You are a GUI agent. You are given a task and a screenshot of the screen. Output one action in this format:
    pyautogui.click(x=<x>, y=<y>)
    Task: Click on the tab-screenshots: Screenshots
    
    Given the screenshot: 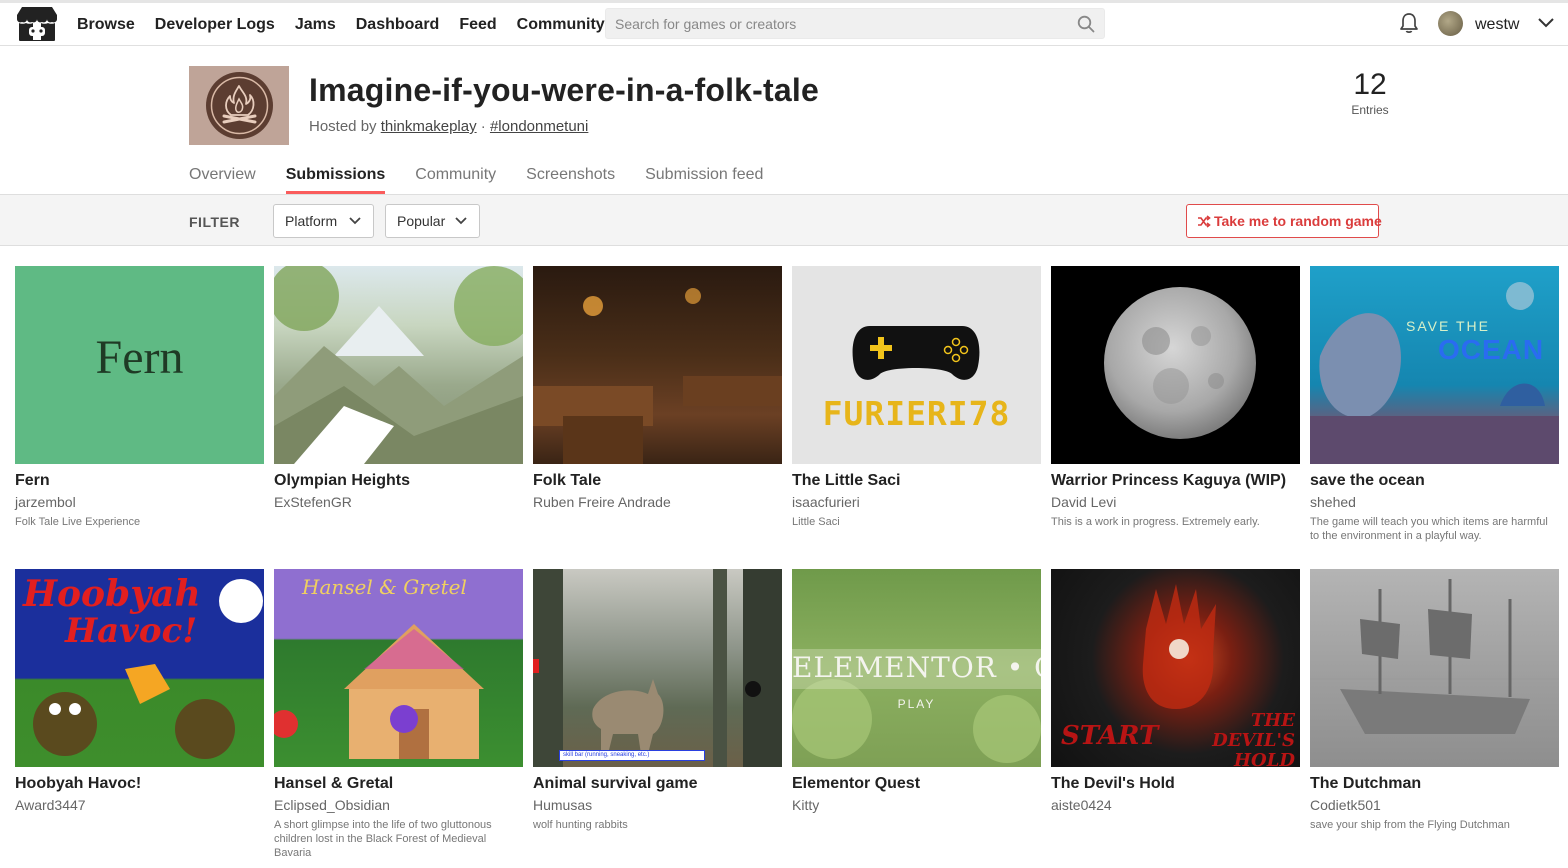 What is the action you would take?
    pyautogui.click(x=570, y=180)
    